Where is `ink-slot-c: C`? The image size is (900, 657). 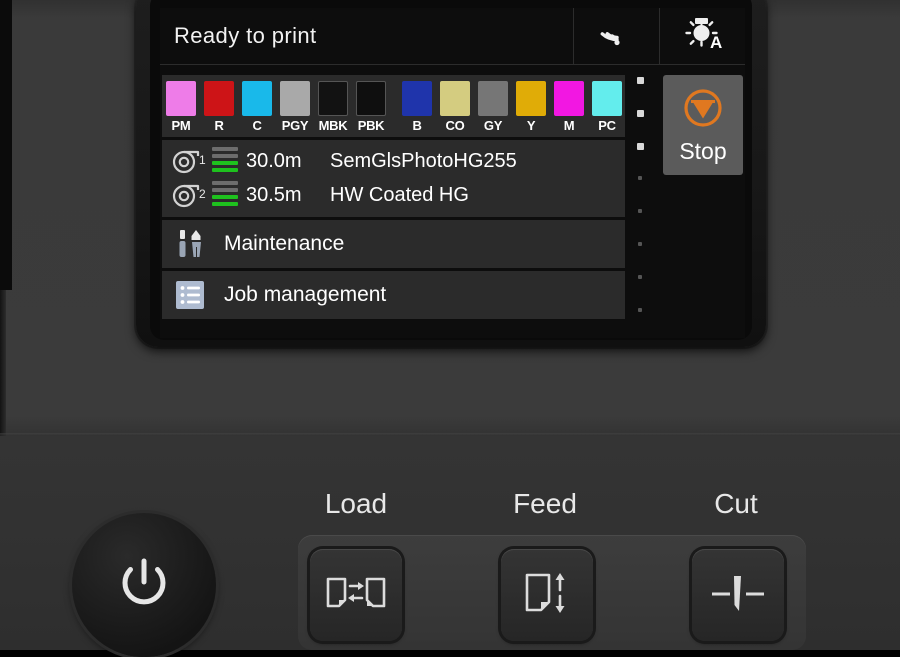
ink-slot-c: C is located at coordinates (257, 107).